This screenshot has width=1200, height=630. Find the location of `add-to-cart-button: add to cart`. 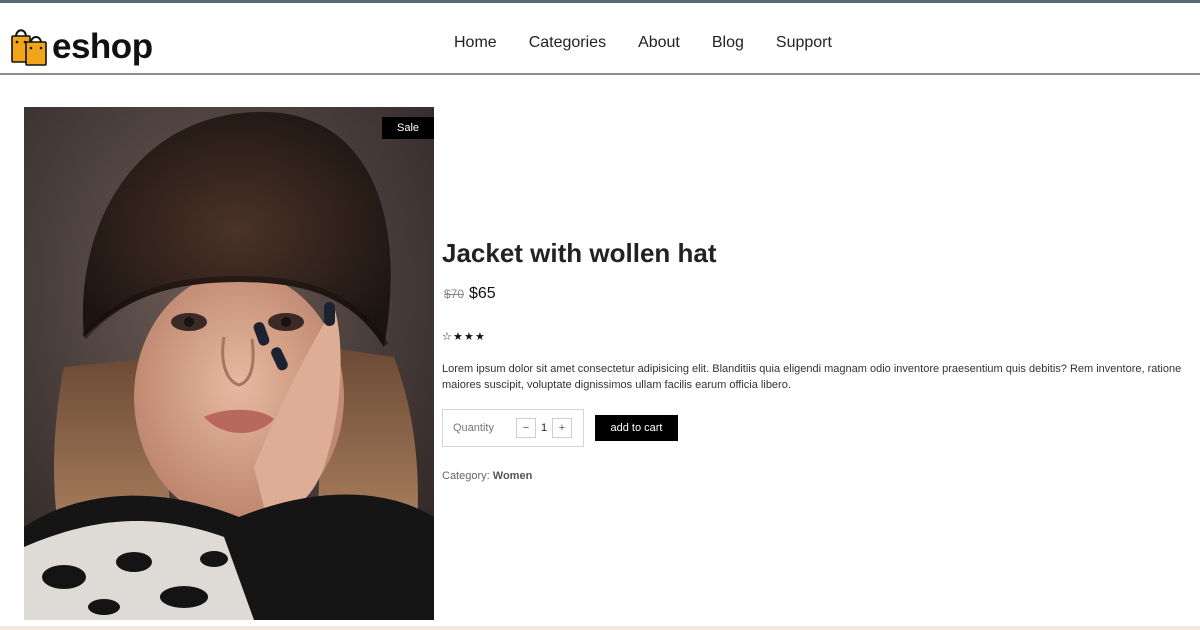

add-to-cart-button: add to cart is located at coordinates (636, 428).